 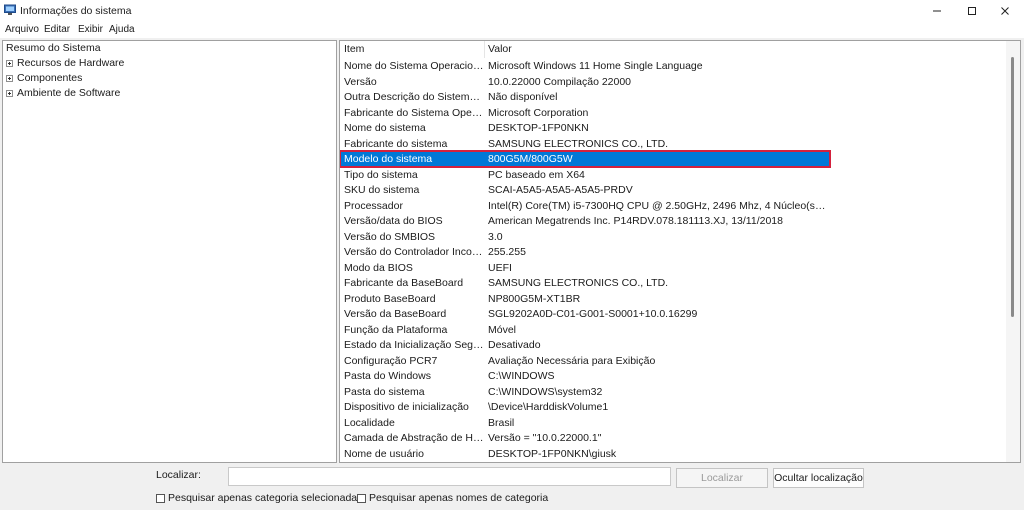 I want to click on row-value: DESKTOP-1FP0NKN, so click(x=538, y=128).